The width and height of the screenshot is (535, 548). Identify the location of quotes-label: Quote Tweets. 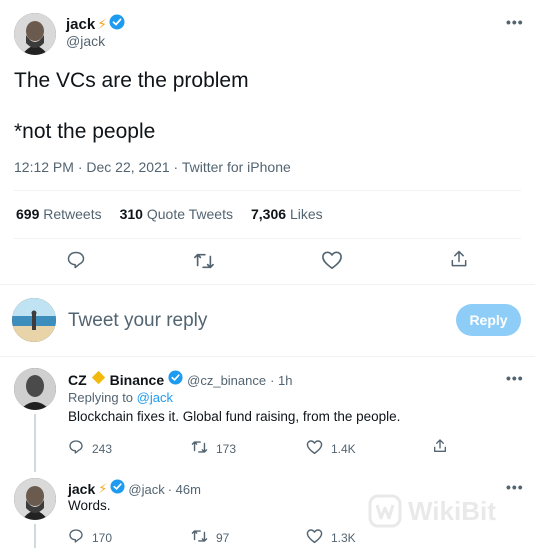
(189, 214).